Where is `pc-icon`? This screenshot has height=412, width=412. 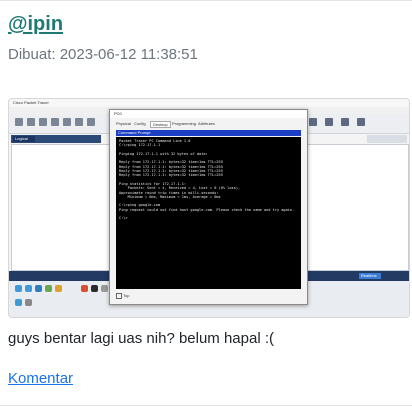 pc-icon is located at coordinates (18, 302).